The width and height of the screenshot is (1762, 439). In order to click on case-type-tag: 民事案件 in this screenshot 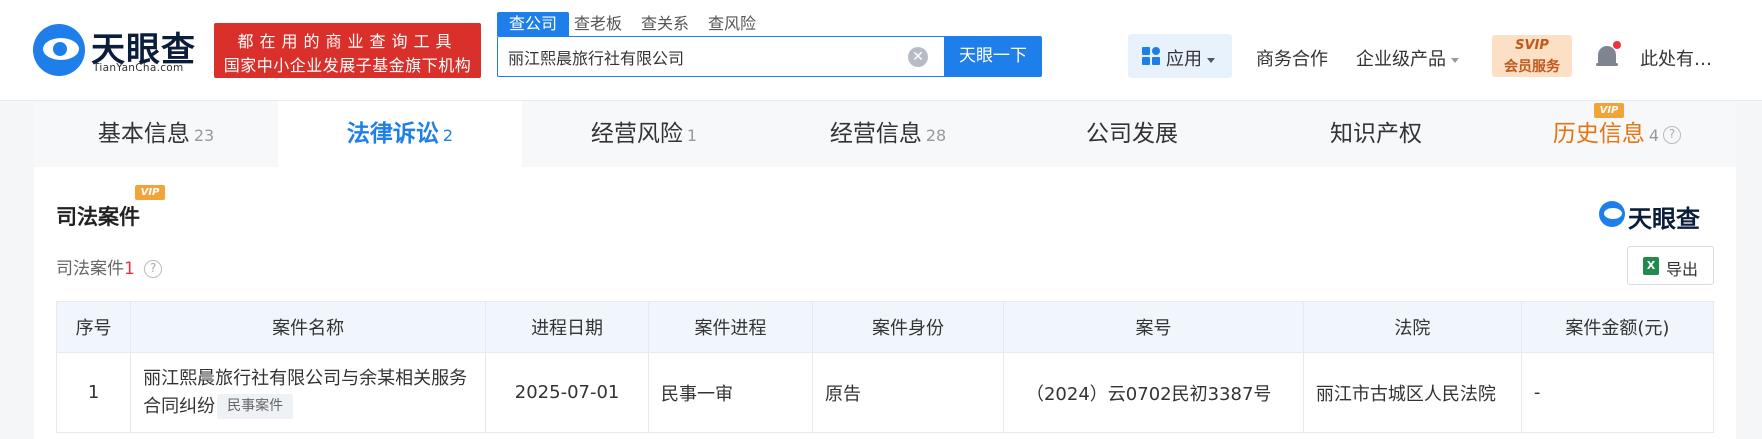, I will do `click(255, 406)`.